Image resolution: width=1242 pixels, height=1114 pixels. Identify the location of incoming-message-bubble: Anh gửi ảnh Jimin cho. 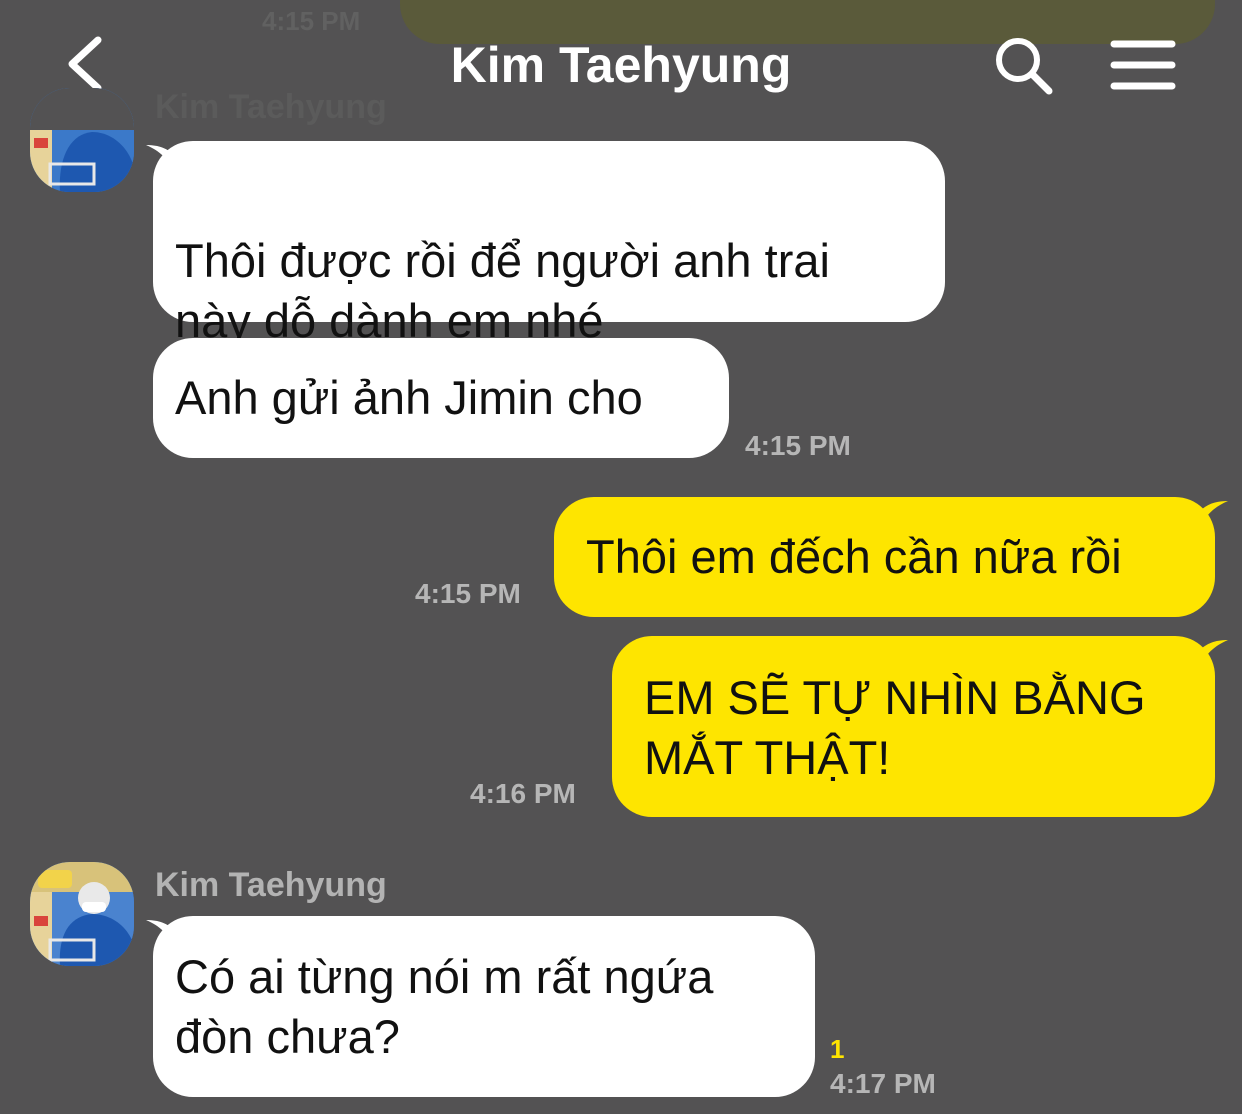
(441, 398).